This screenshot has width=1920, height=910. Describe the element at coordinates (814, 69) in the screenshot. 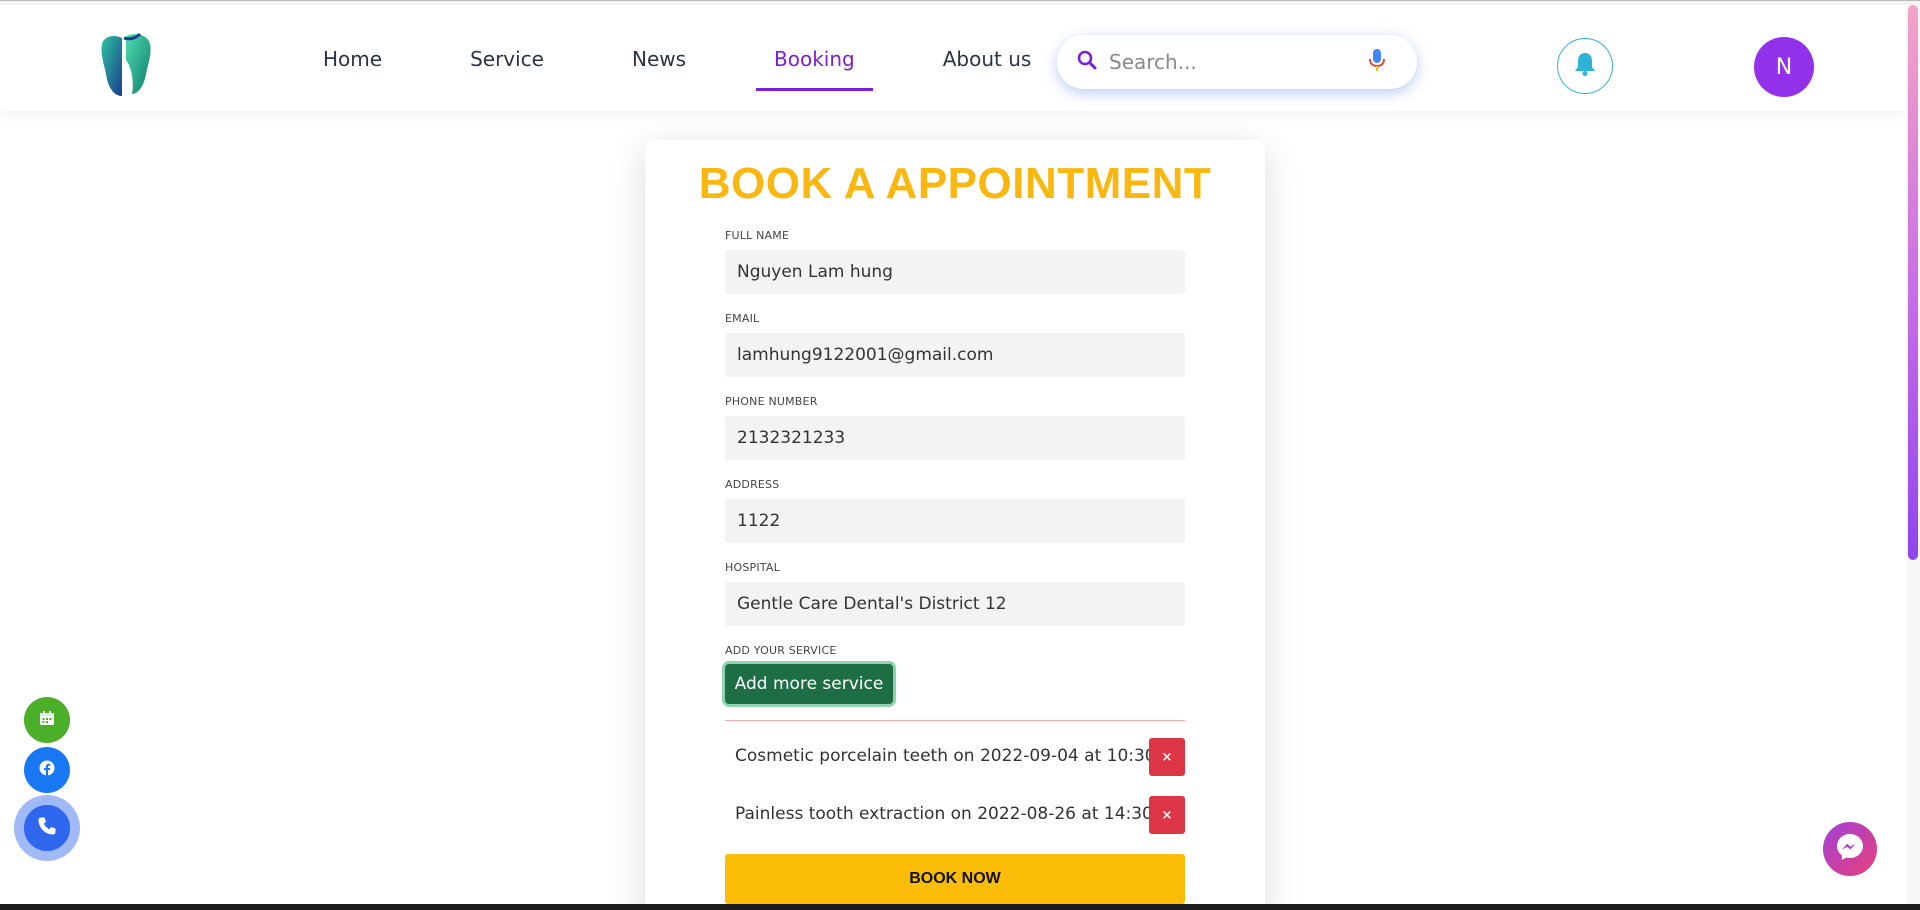

I see `nav-booking: Booking` at that location.